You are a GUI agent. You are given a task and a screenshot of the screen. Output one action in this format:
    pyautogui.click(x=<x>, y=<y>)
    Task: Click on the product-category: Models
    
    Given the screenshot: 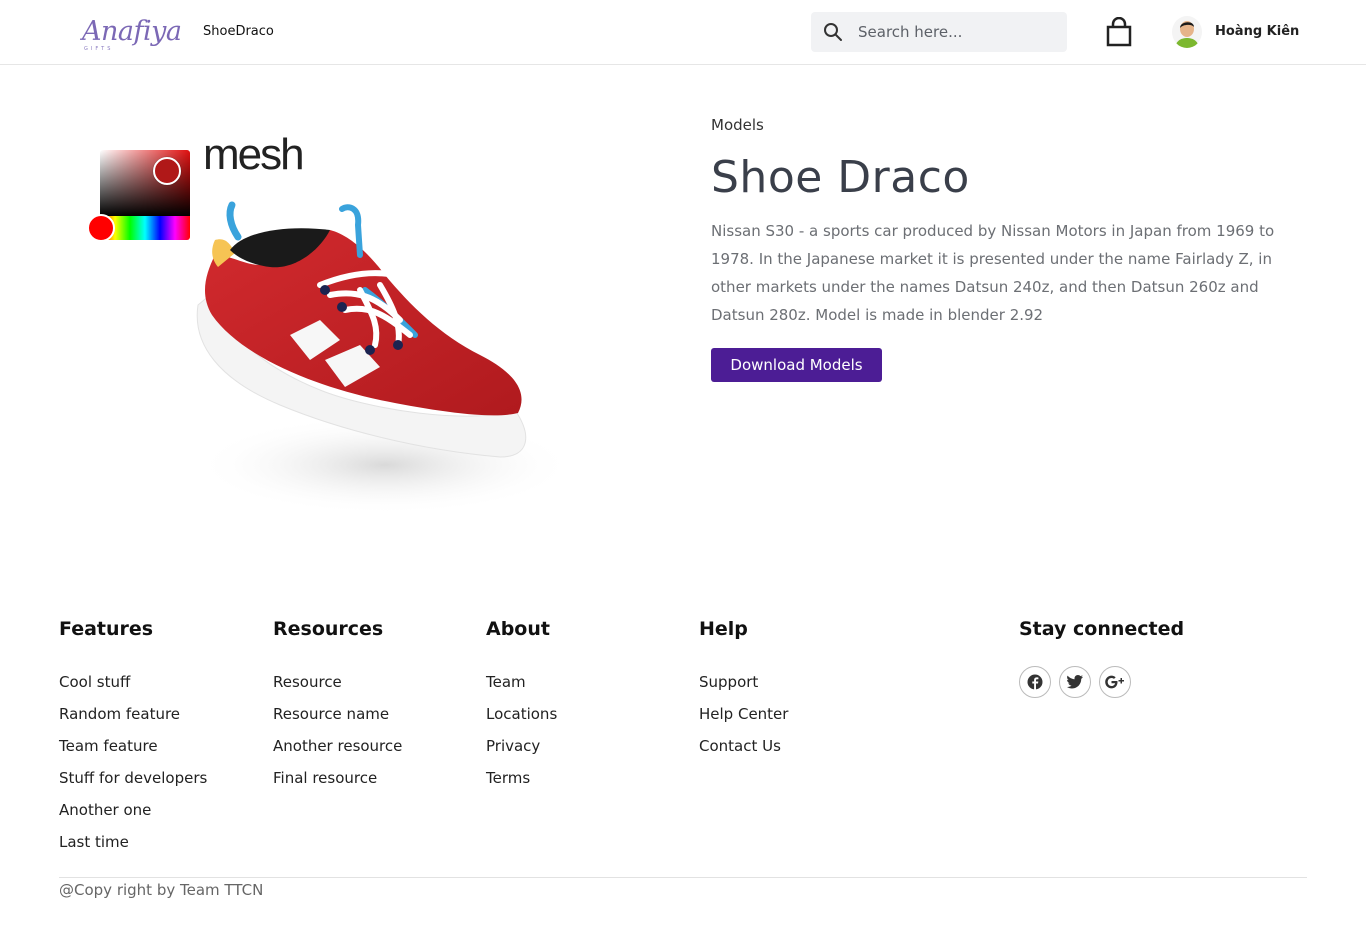 What is the action you would take?
    pyautogui.click(x=737, y=125)
    